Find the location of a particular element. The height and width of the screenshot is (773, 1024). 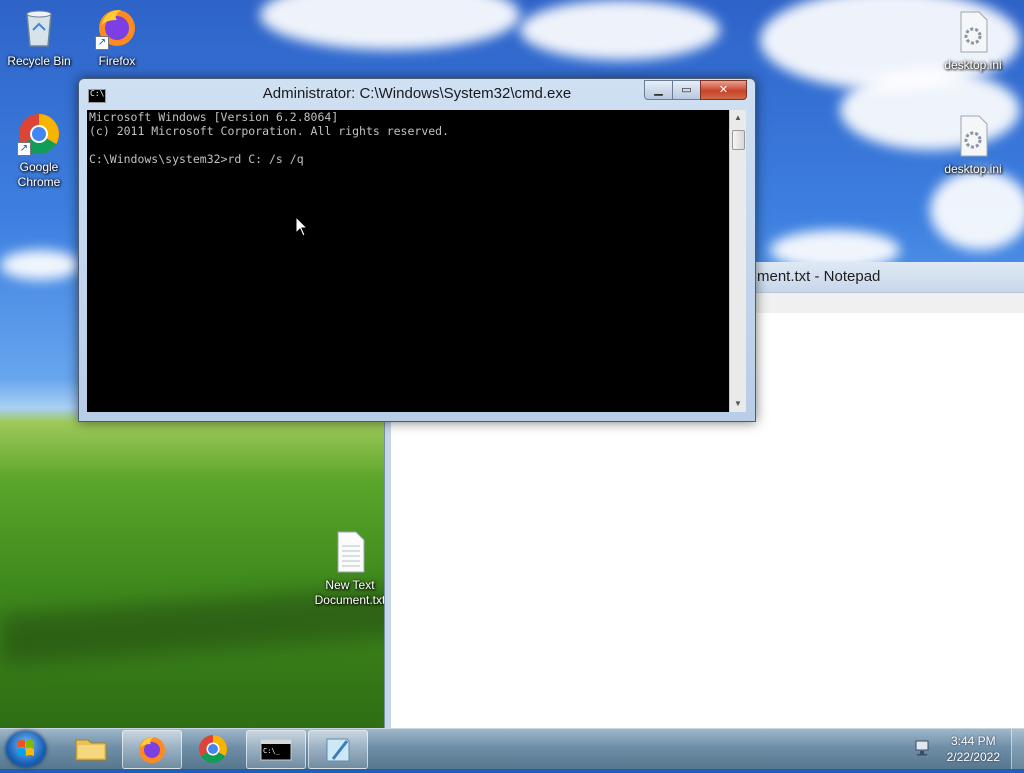

clock-time: 3:44 PM is located at coordinates (973, 741).